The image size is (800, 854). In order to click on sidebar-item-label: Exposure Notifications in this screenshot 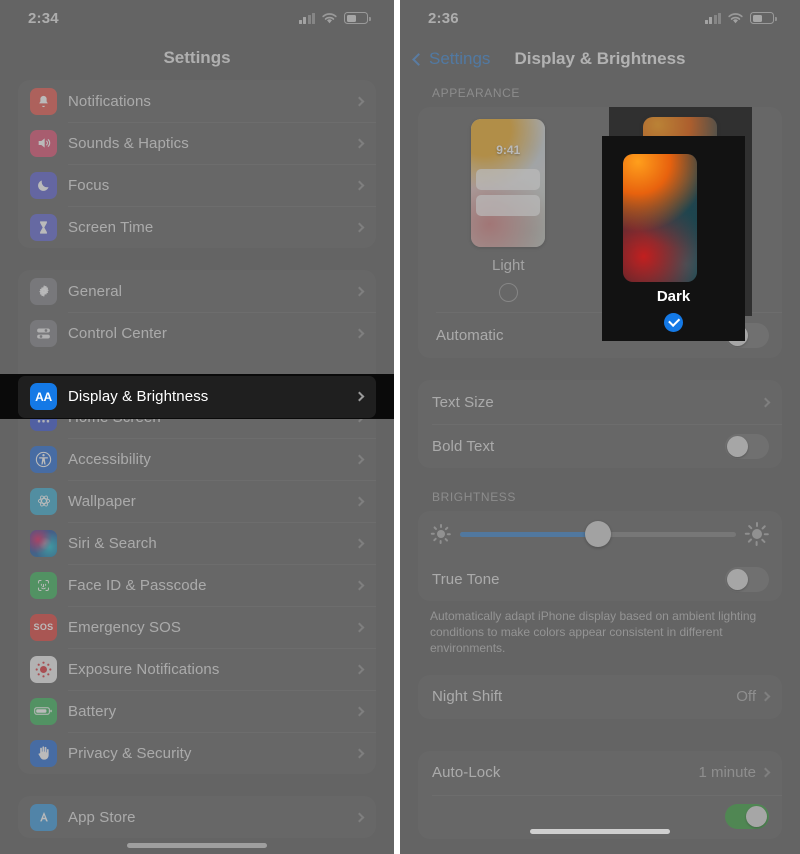, I will do `click(144, 669)`.